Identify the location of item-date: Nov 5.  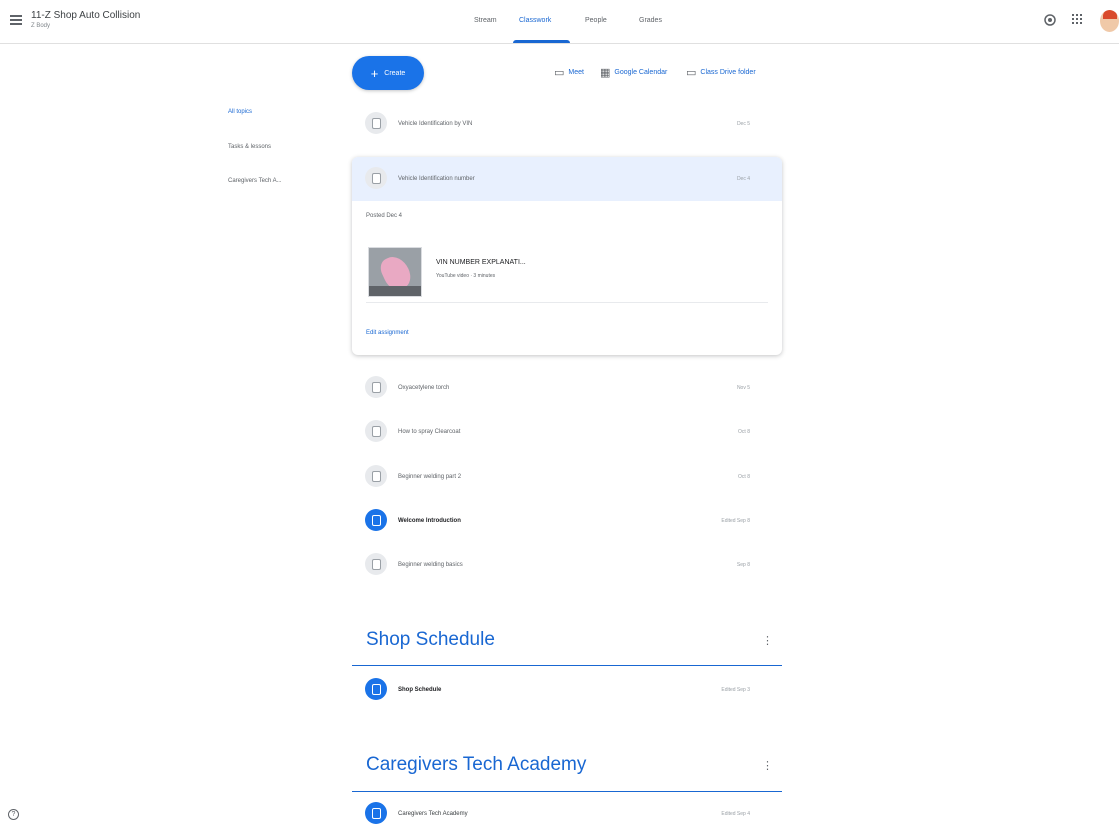
(743, 388).